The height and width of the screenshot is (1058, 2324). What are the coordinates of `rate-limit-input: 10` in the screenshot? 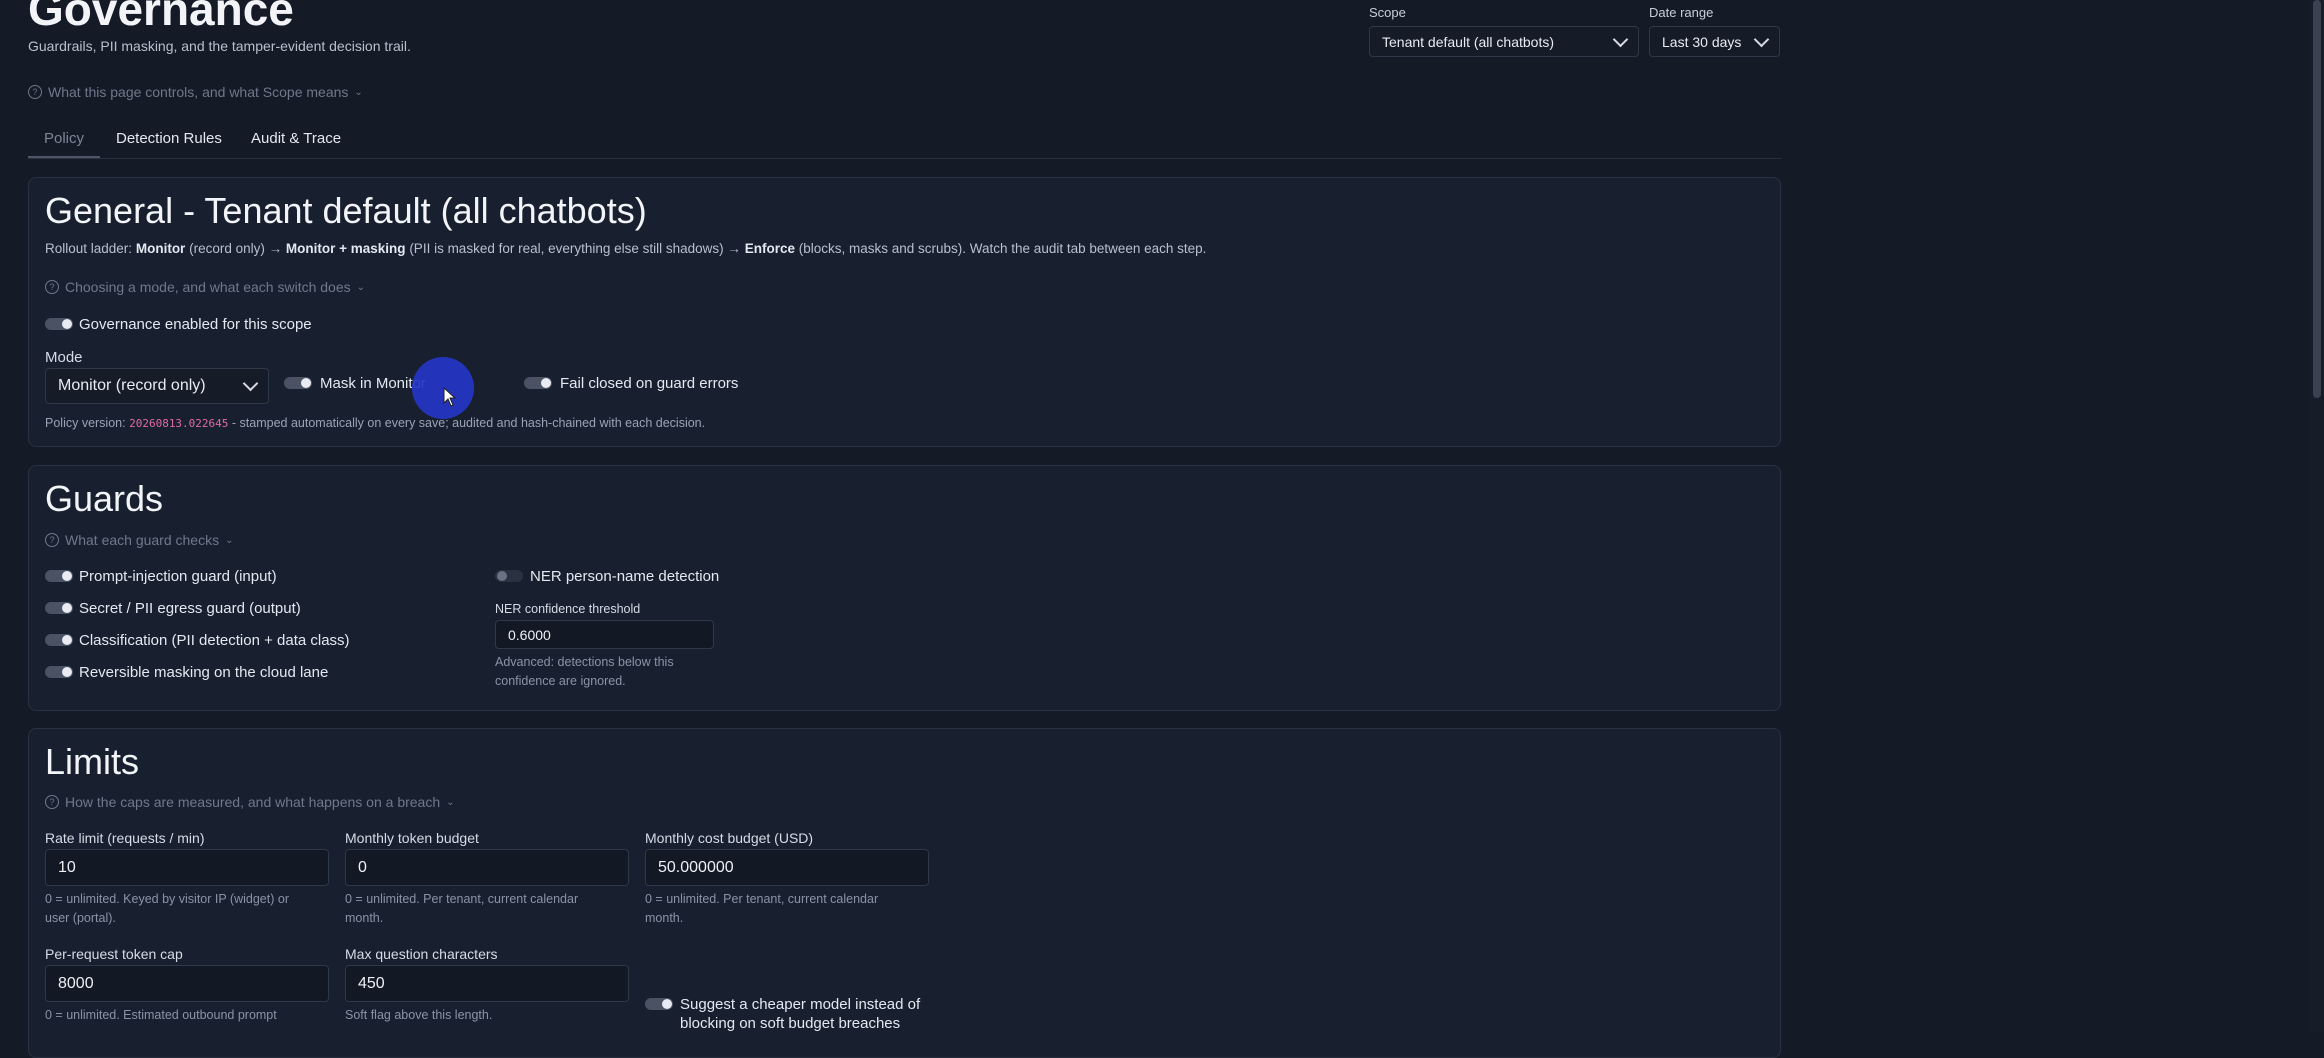 It's located at (187, 867).